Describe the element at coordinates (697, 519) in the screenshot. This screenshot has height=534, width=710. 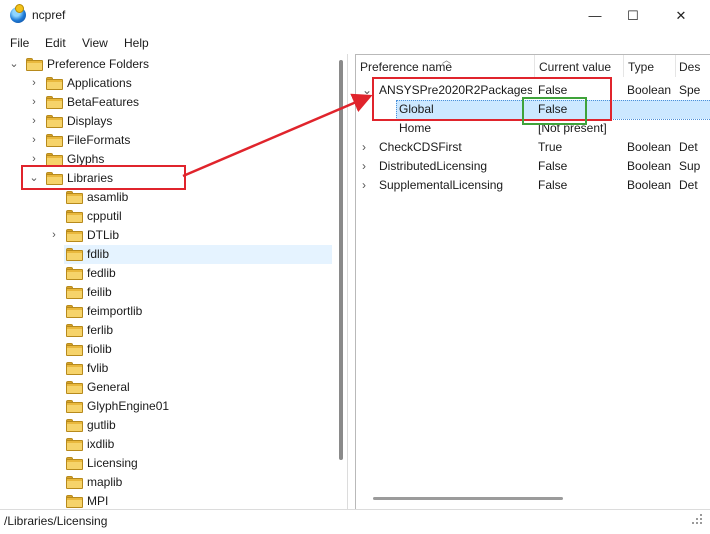
I see `resize-grip-icon` at that location.